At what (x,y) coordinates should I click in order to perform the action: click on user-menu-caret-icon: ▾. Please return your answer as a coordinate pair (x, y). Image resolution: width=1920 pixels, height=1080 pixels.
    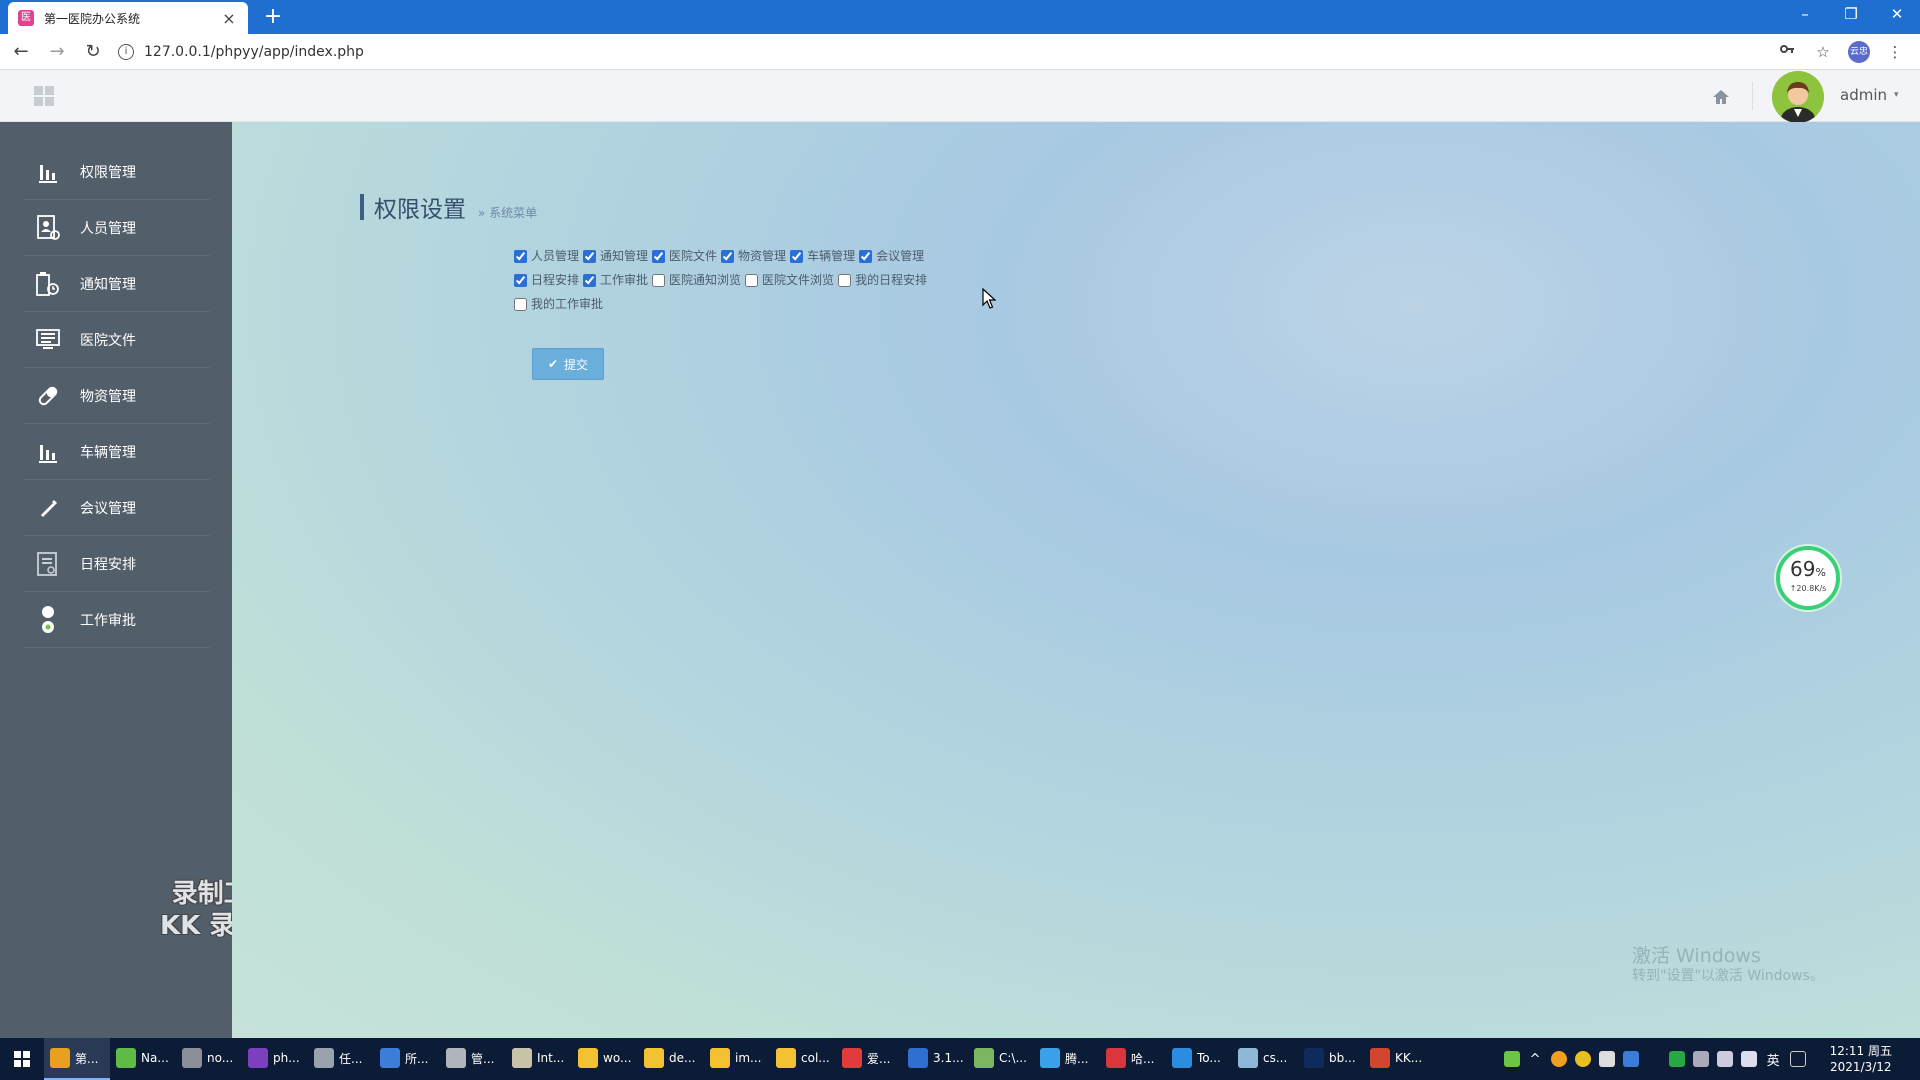
    Looking at the image, I should click on (1896, 95).